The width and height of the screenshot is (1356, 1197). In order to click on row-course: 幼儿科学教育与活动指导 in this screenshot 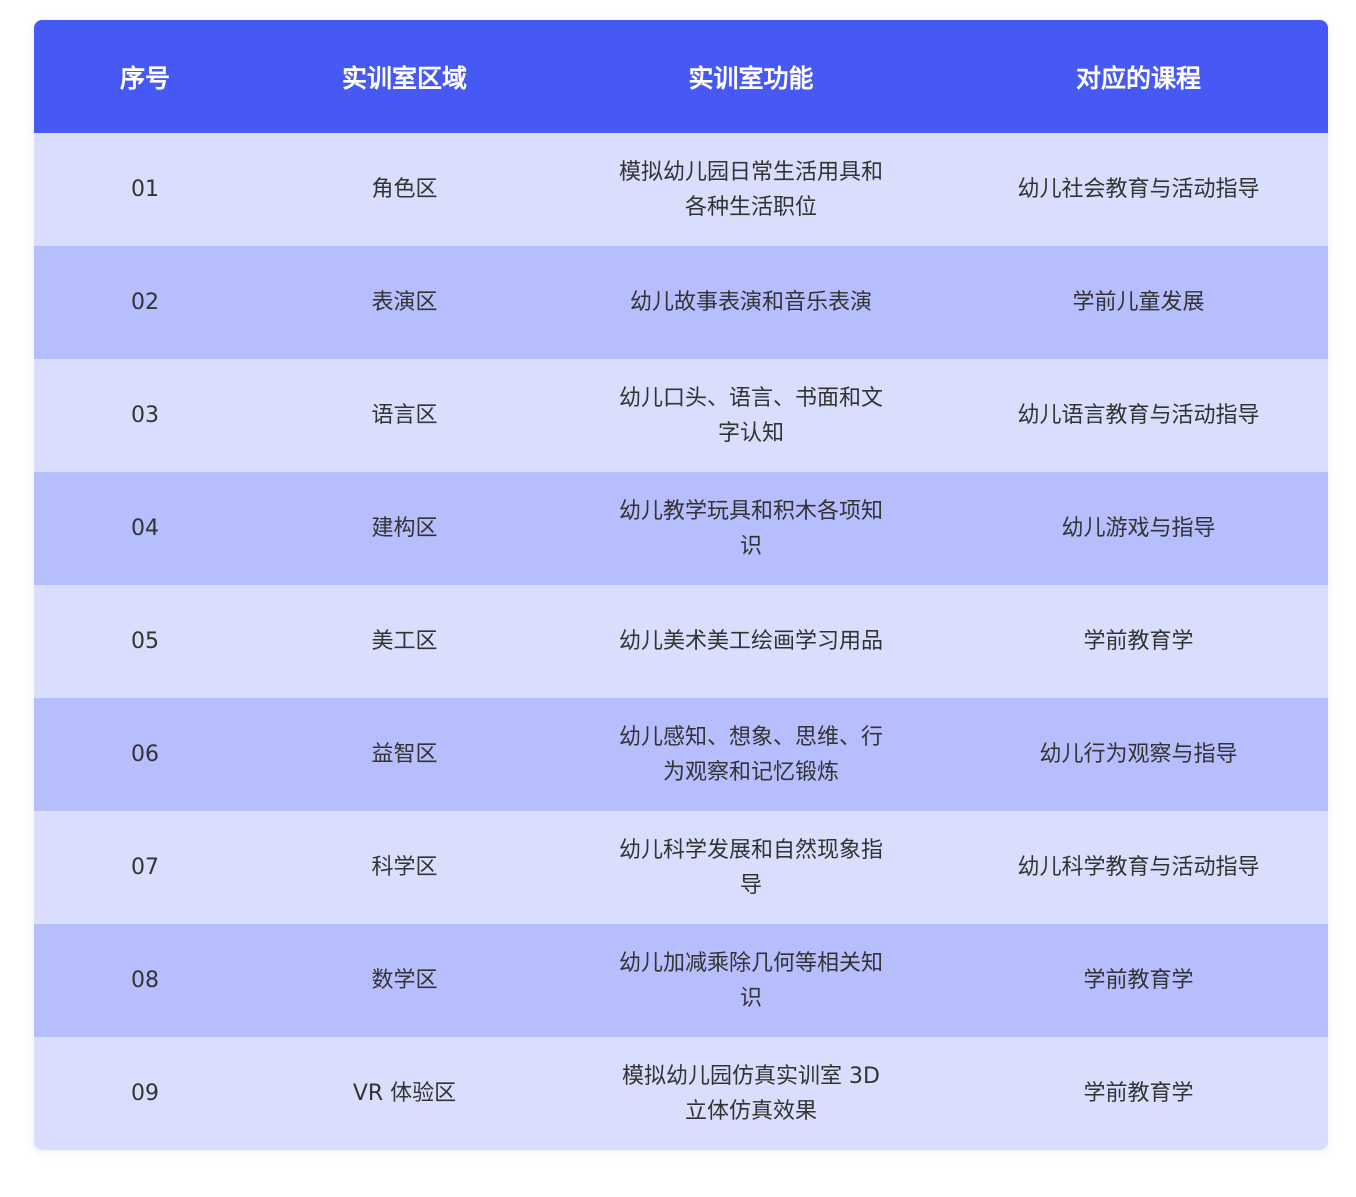, I will do `click(1138, 867)`.